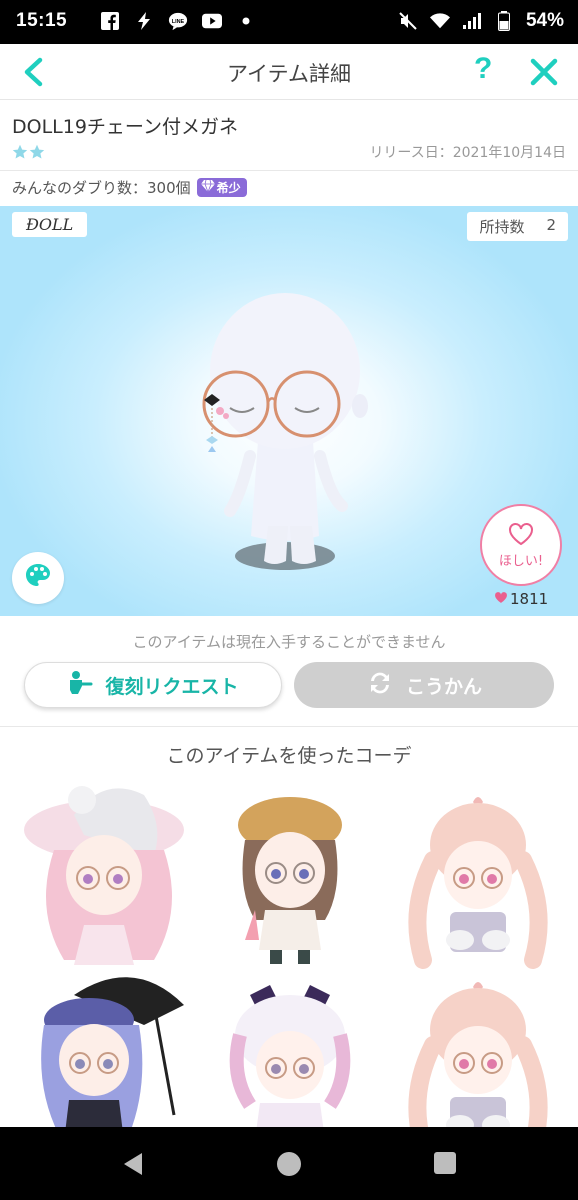 Image resolution: width=578 pixels, height=1200 pixels. What do you see at coordinates (110, 21) in the screenshot?
I see `facebook-icon` at bounding box center [110, 21].